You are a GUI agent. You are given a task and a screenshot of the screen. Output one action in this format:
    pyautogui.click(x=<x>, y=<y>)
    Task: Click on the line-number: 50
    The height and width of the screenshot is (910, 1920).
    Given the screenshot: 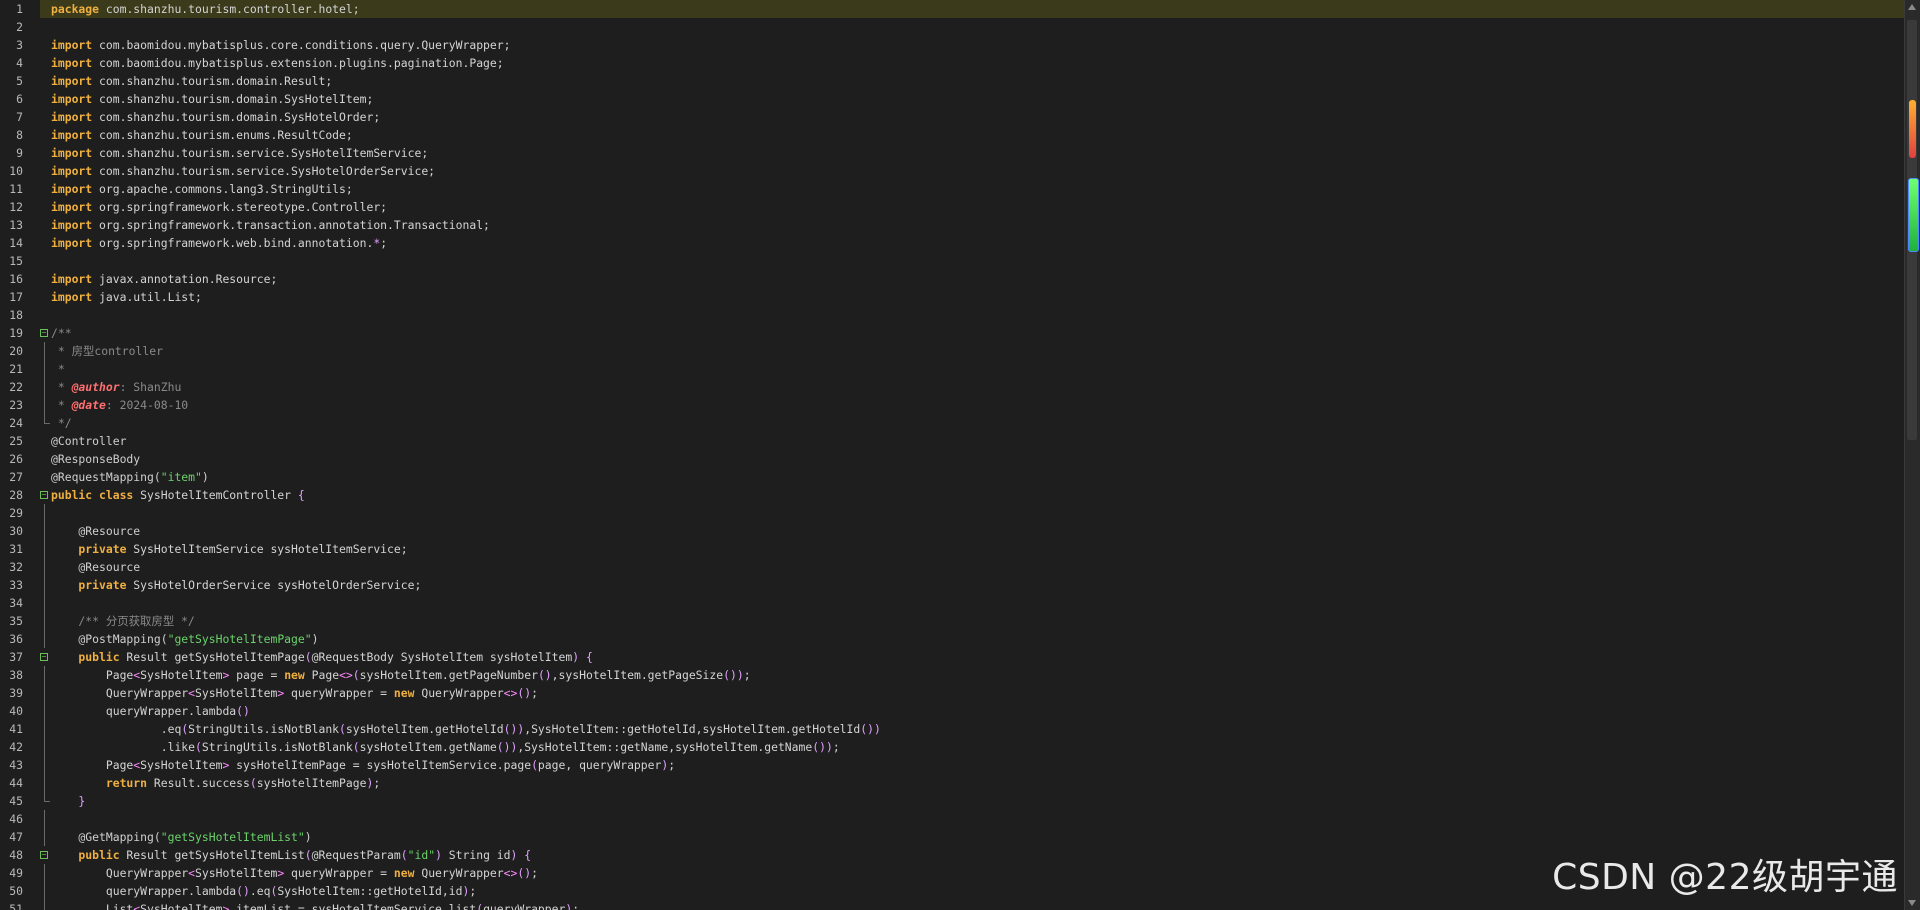 What is the action you would take?
    pyautogui.click(x=16, y=891)
    